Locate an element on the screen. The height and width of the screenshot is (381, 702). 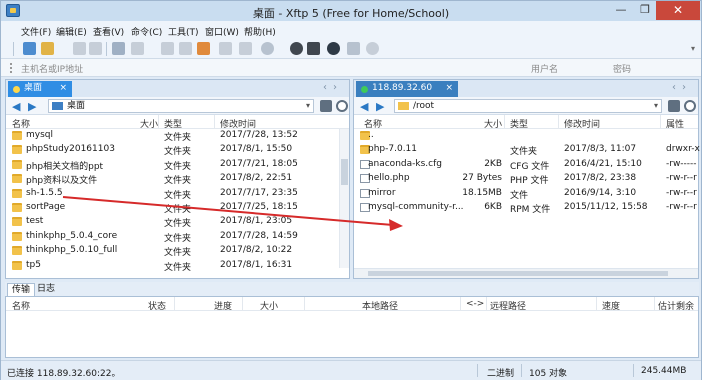
paste-icon is located at coordinates (185, 48).